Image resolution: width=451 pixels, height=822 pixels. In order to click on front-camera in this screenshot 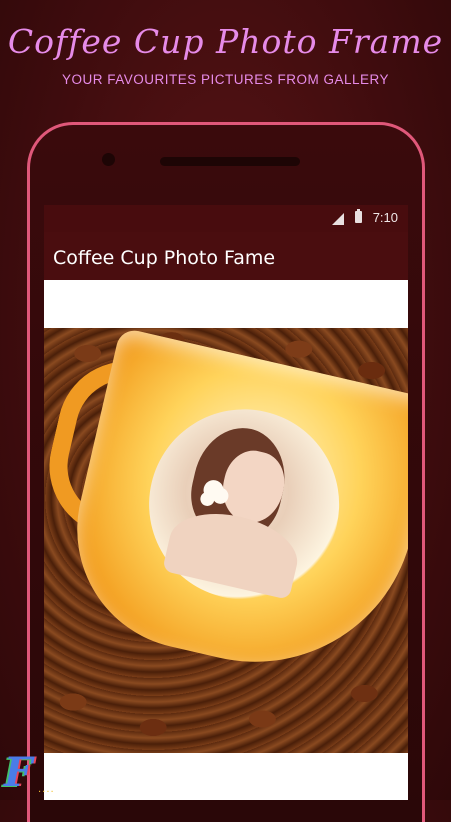, I will do `click(108, 159)`.